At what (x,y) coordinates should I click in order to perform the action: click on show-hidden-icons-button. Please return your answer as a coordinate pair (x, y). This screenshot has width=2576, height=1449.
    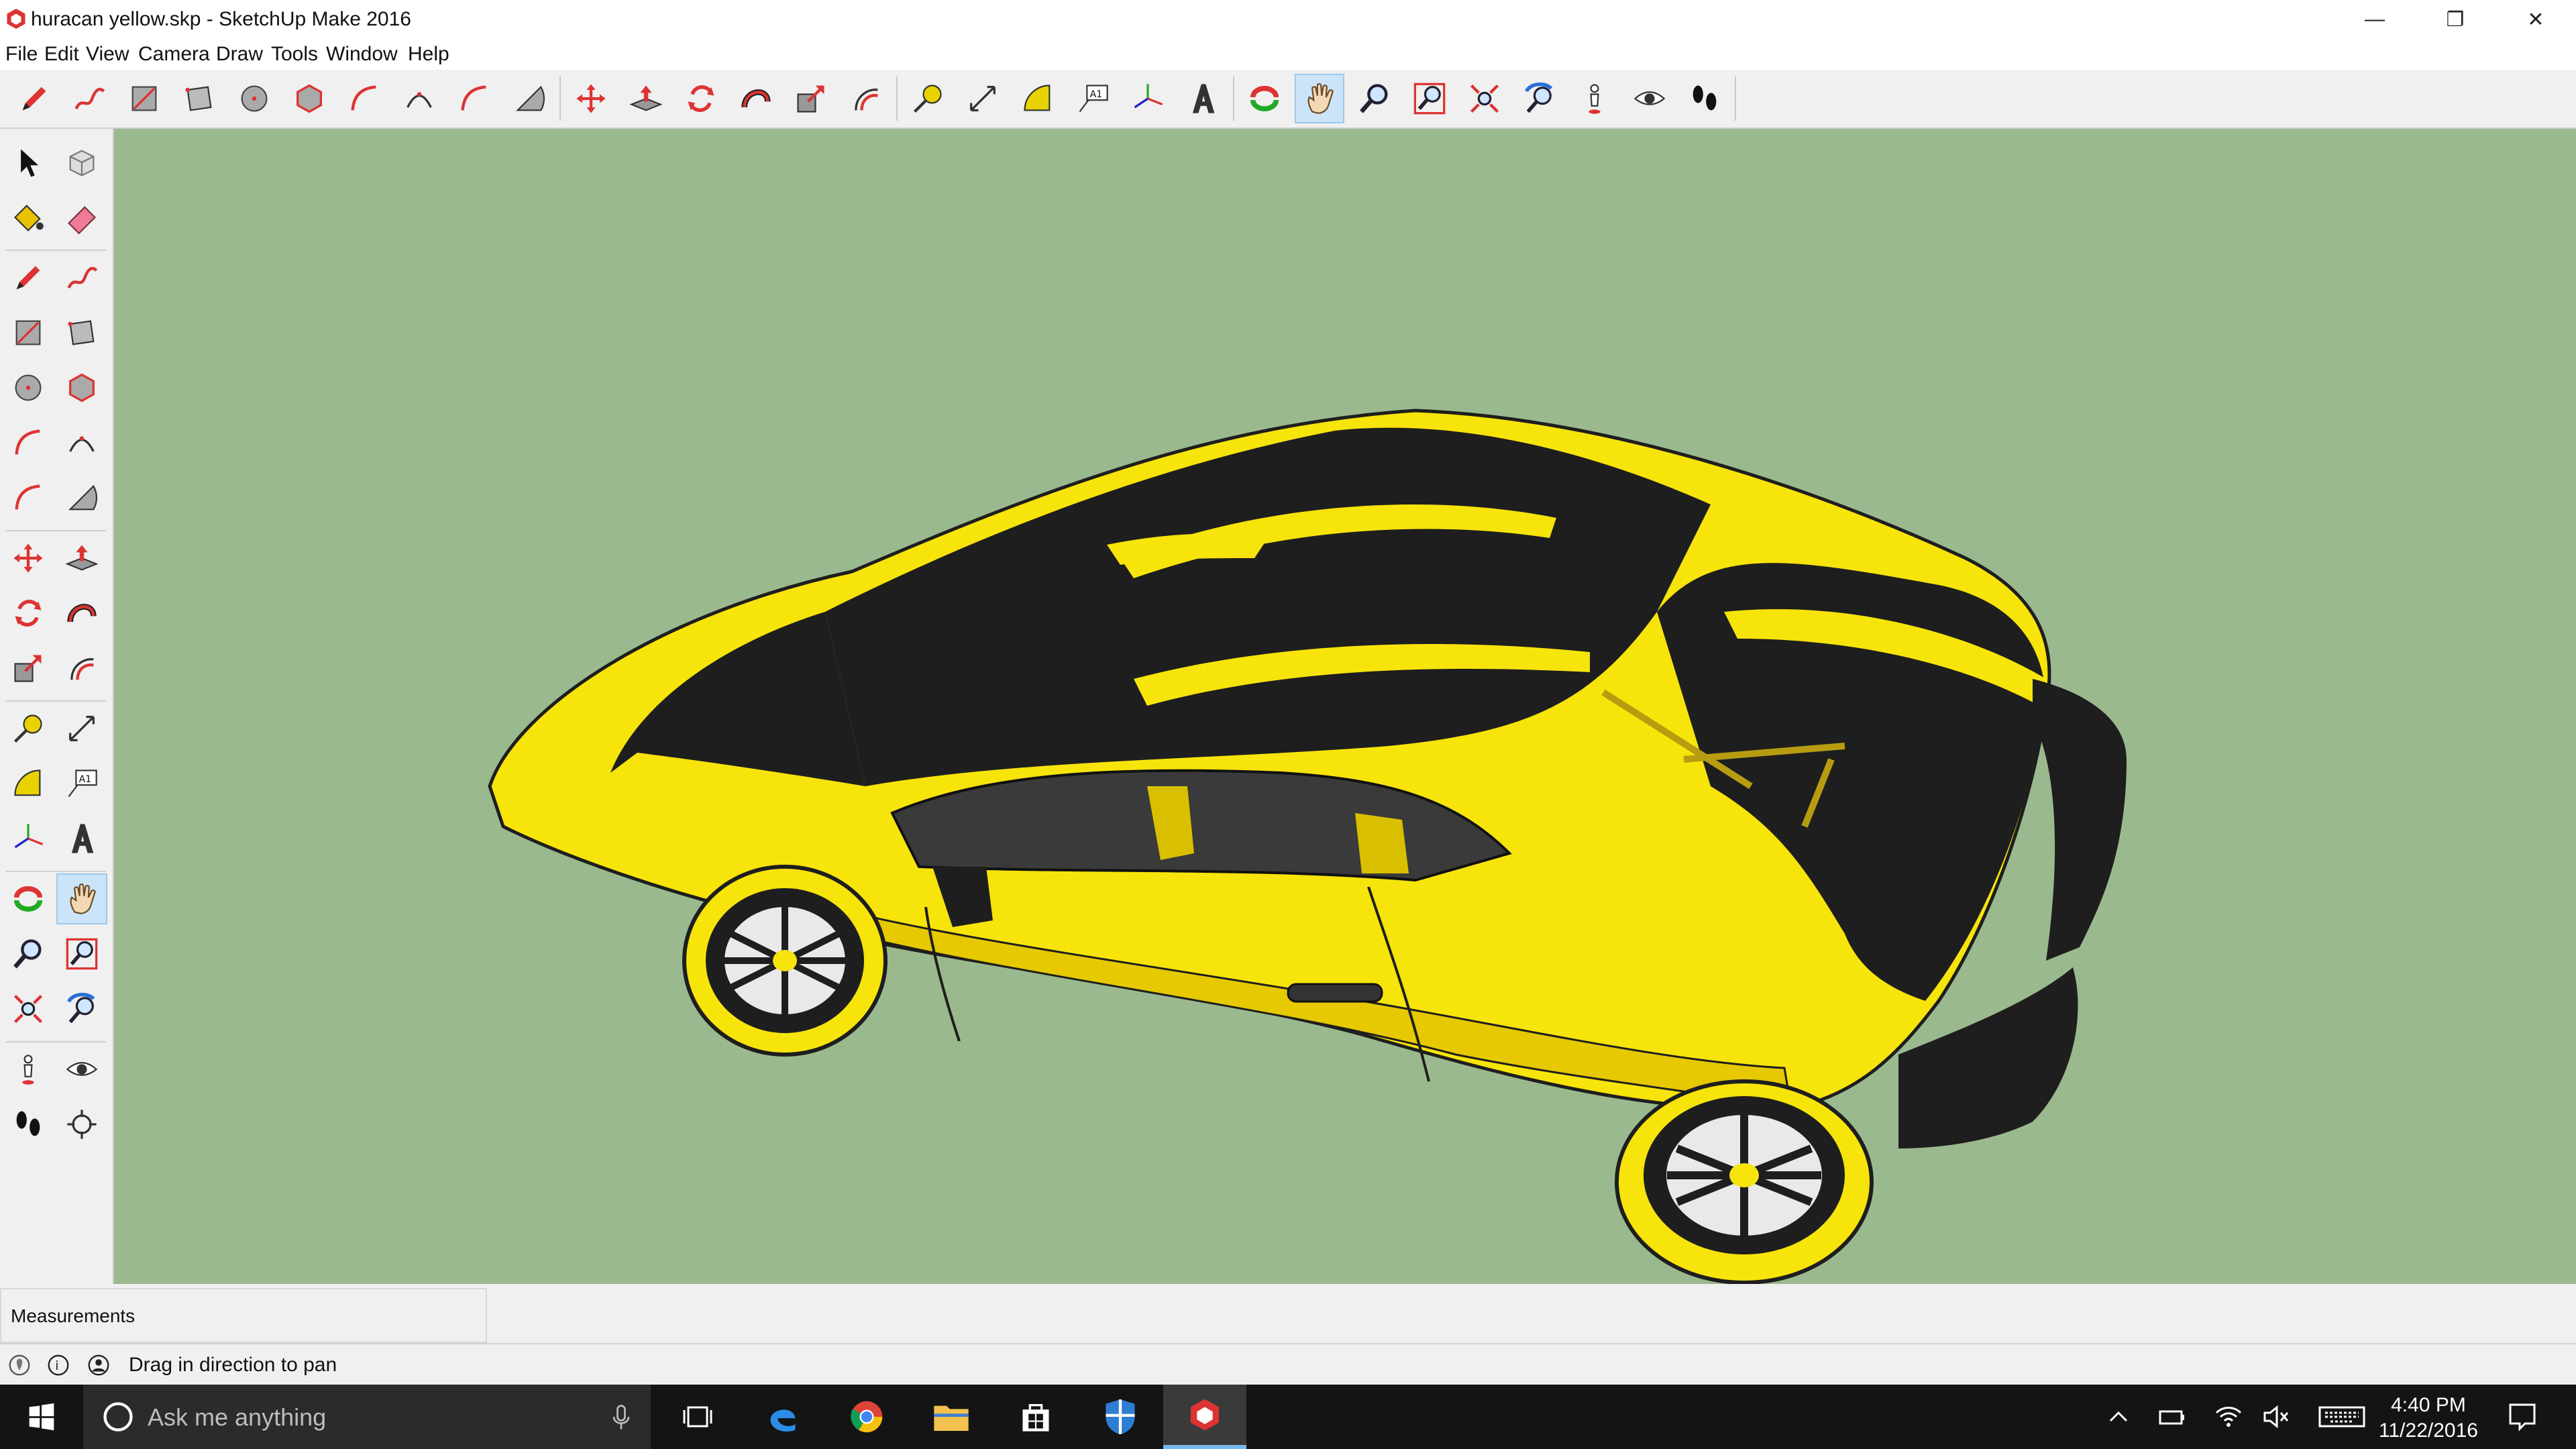
    Looking at the image, I should click on (2118, 1417).